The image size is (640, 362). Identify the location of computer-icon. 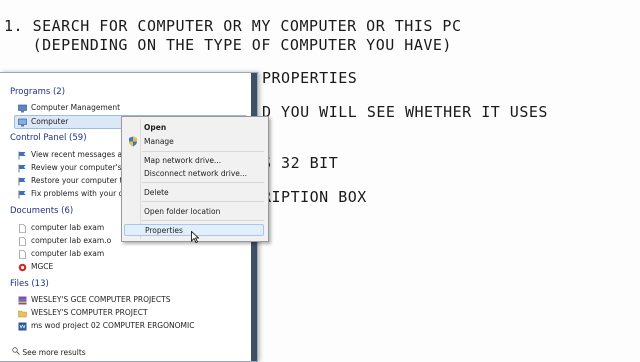
(22, 122).